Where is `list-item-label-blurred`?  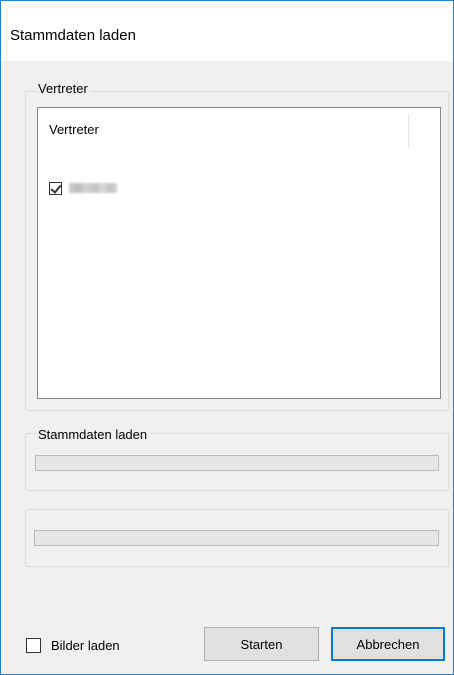 list-item-label-blurred is located at coordinates (93, 188).